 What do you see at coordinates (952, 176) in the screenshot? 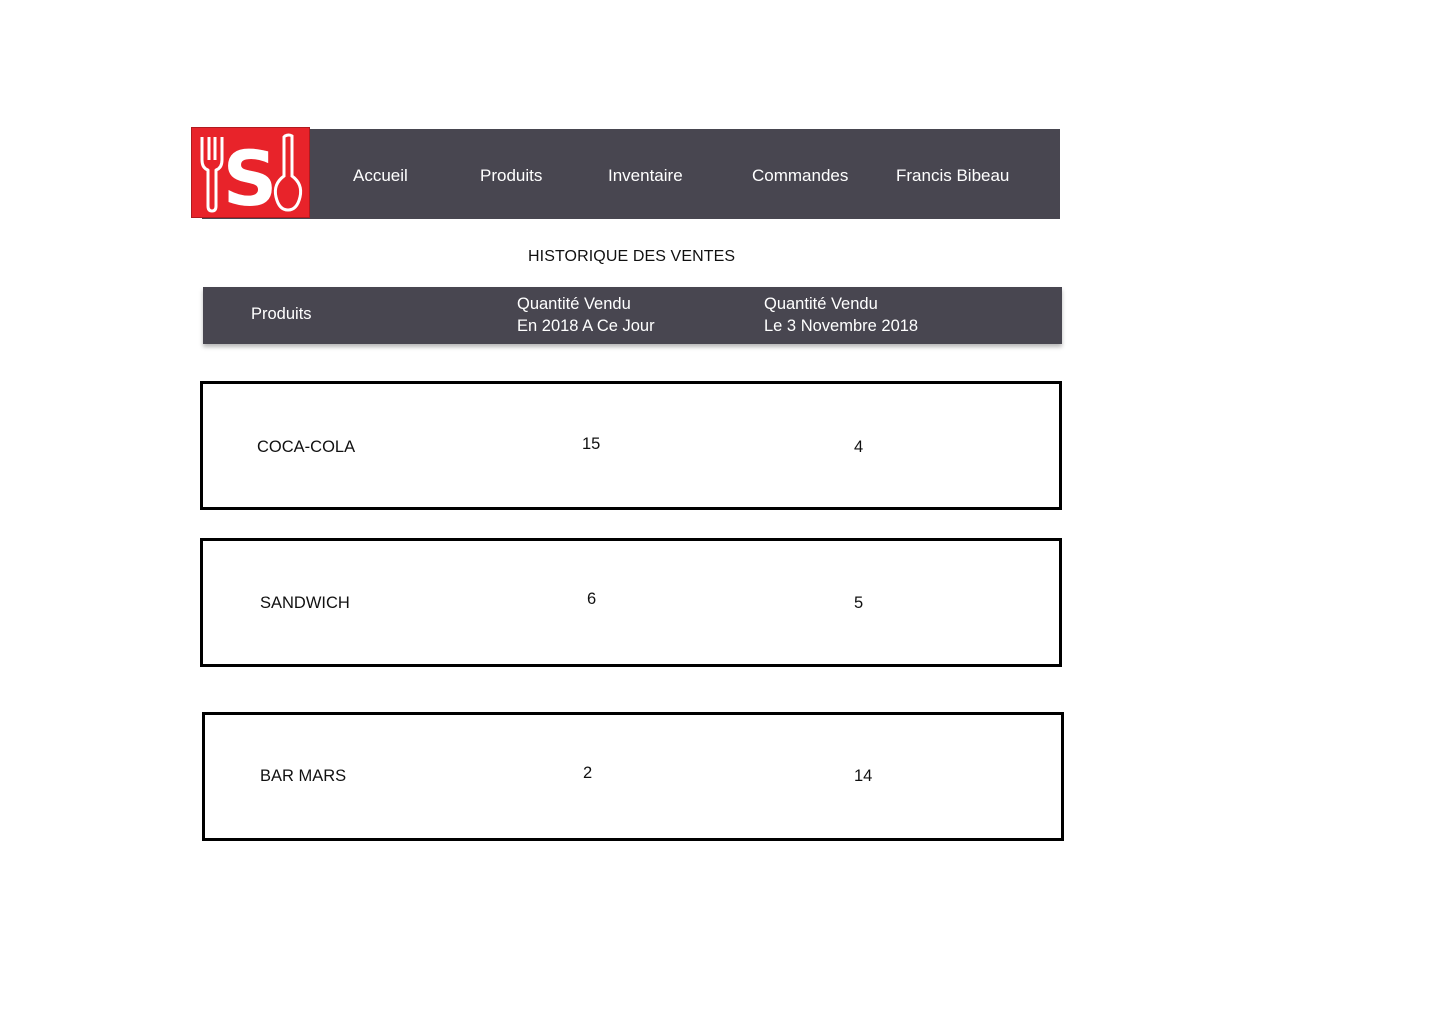
I see `nav-item-user-profile: Francis Bibeau` at bounding box center [952, 176].